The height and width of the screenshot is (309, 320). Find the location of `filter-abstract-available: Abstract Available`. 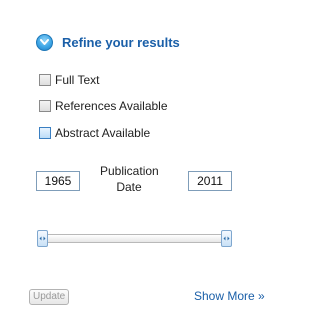

filter-abstract-available: Abstract Available is located at coordinates (94, 133).